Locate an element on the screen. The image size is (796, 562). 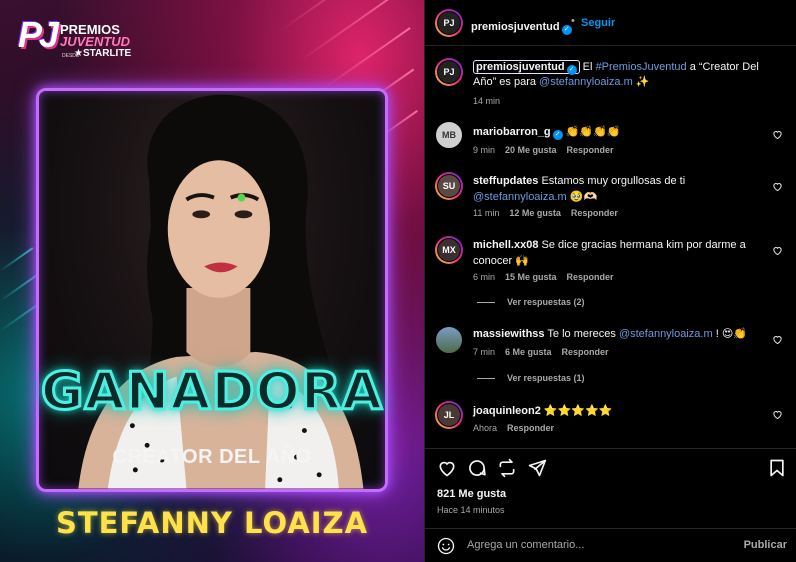
commenter-avatar-image is located at coordinates (449, 340).